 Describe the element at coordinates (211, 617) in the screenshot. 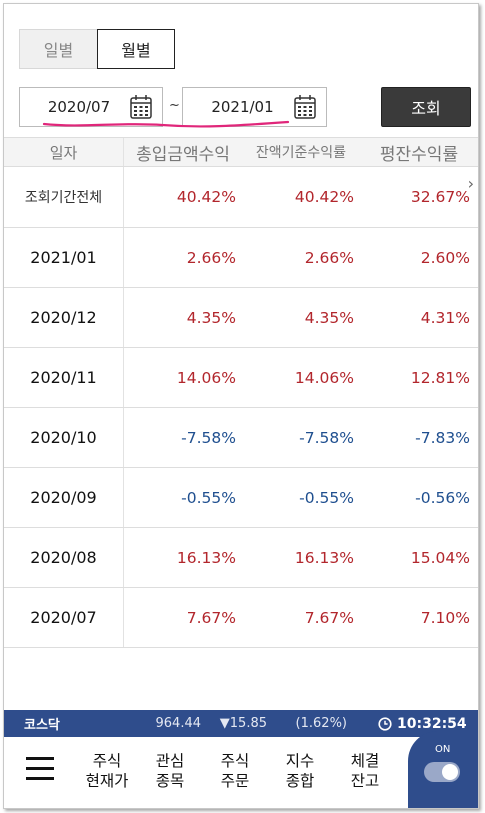

I see `row-total: 7.67%` at that location.